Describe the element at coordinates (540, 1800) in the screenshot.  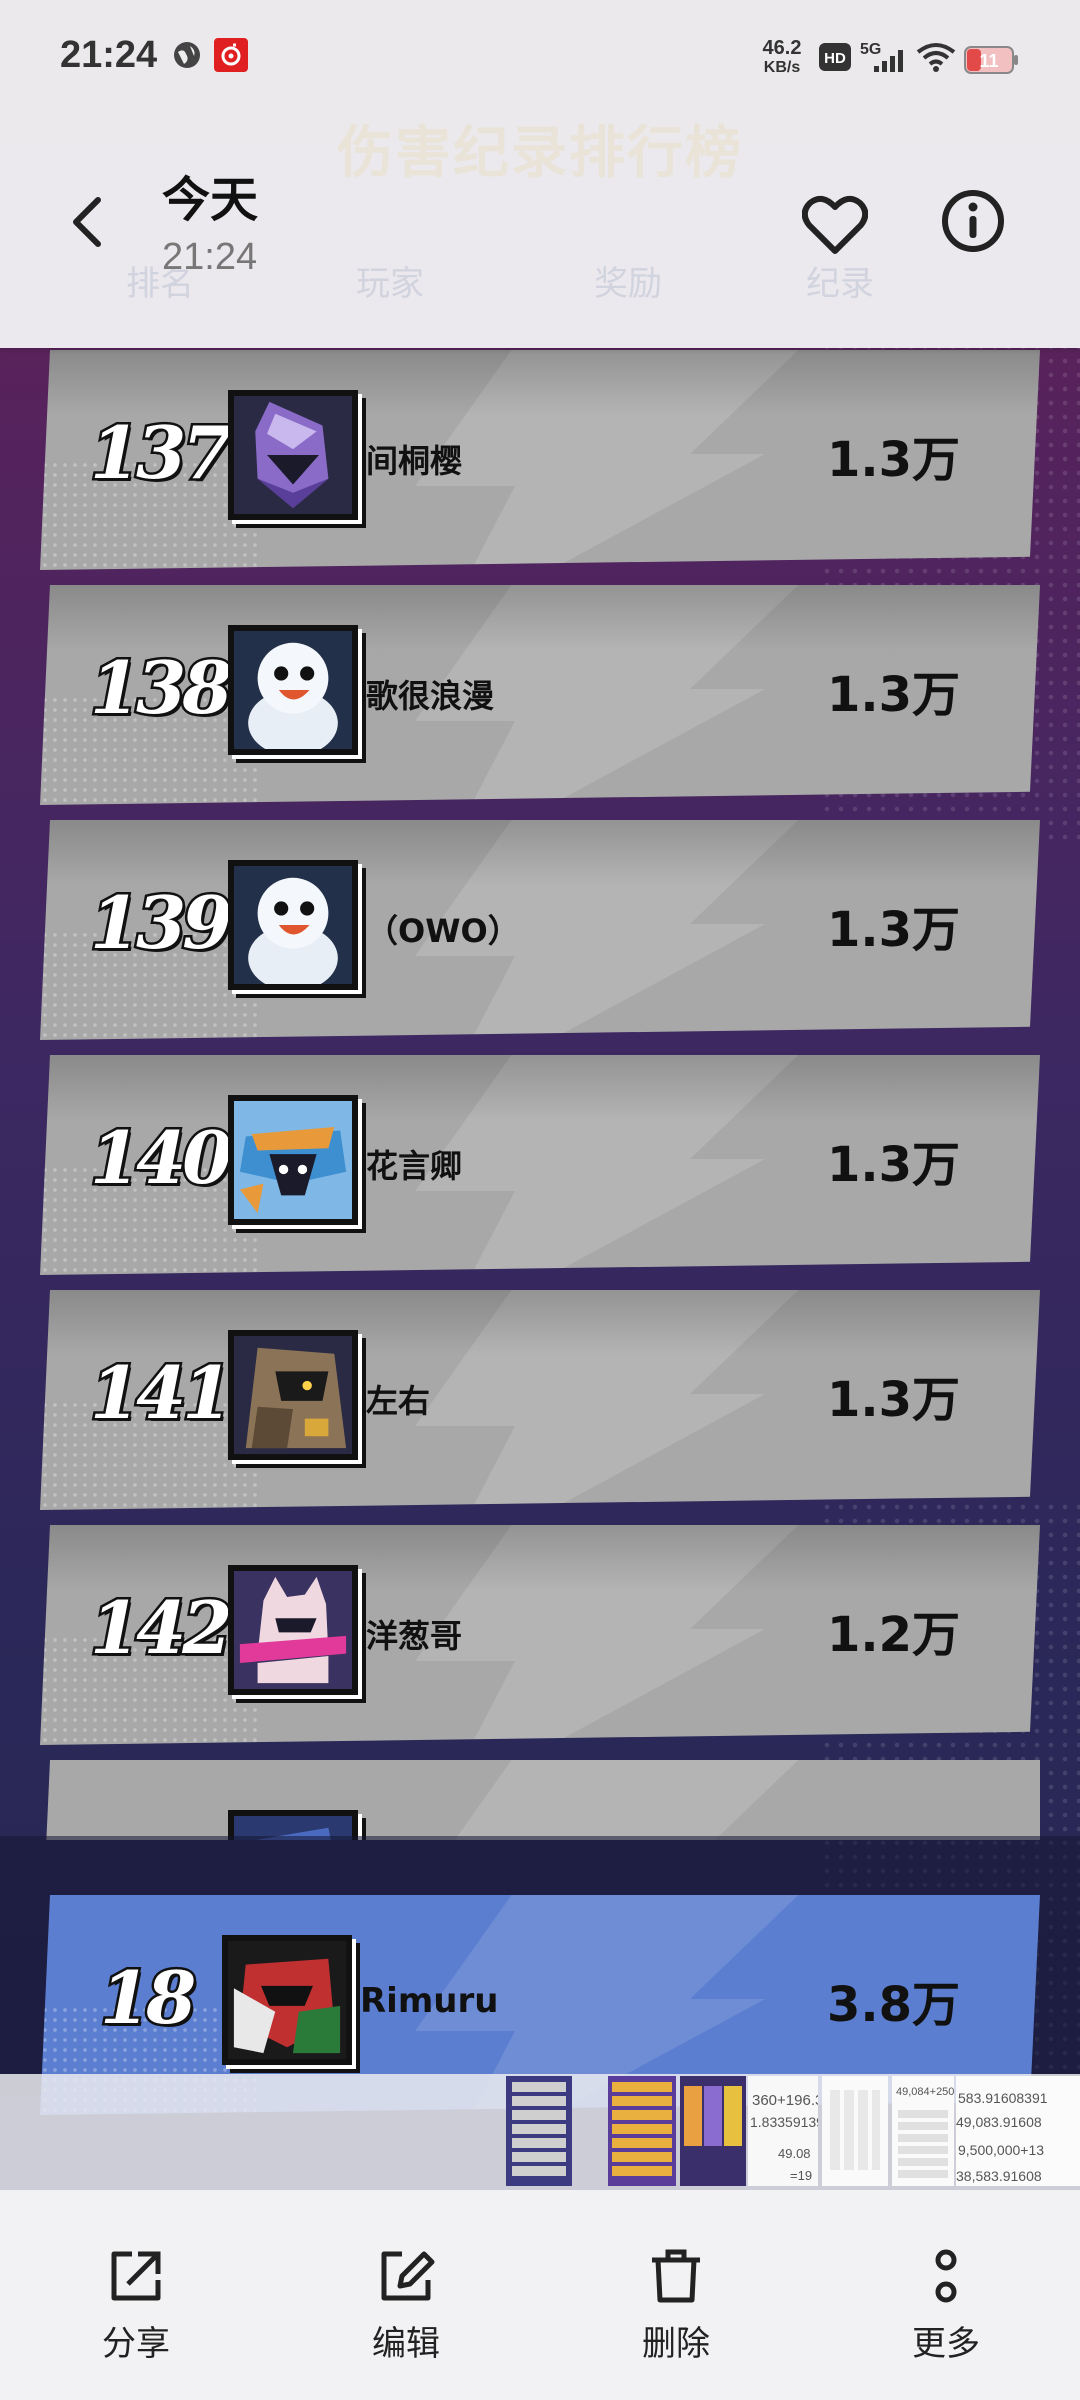
I see `leaderboard-row-partial` at that location.